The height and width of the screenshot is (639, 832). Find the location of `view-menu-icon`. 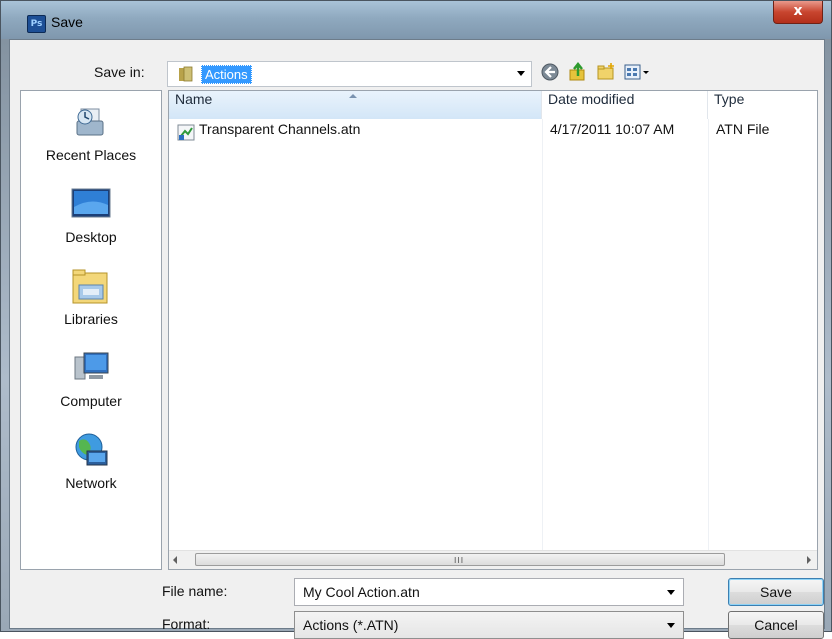

view-menu-icon is located at coordinates (638, 72).